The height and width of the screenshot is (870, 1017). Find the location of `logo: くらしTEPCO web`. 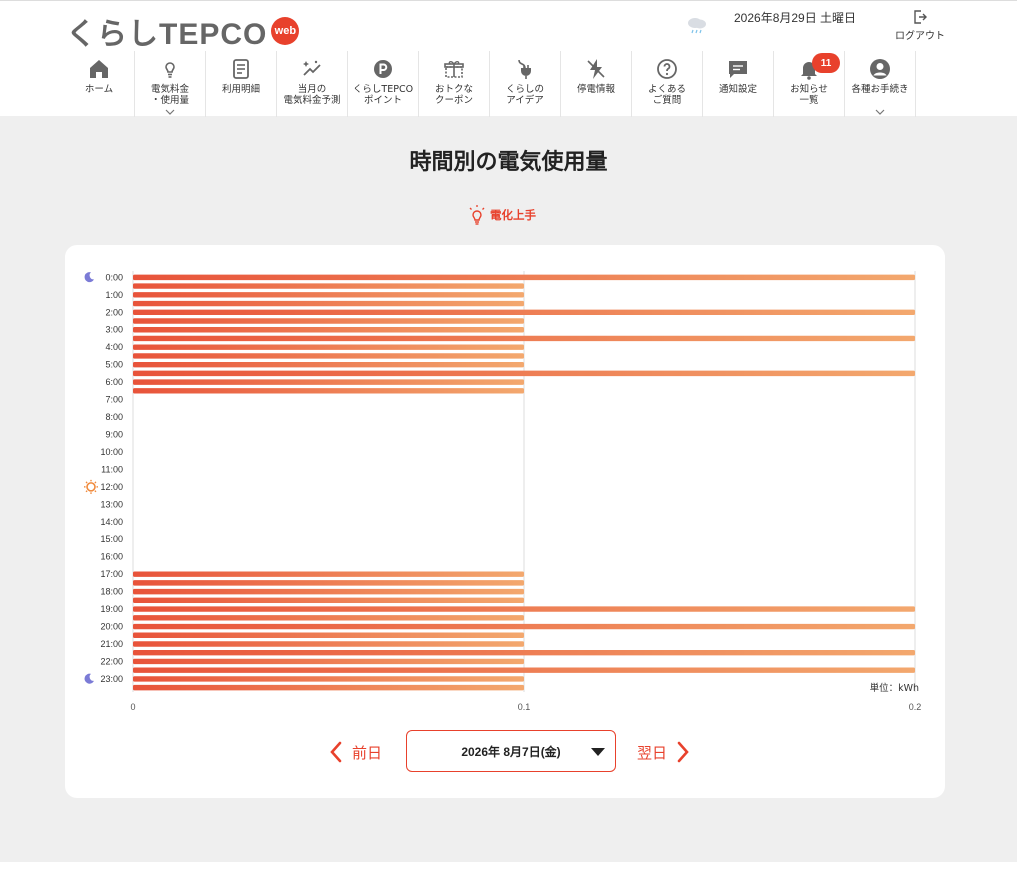

logo: くらしTEPCO web is located at coordinates (183, 33).